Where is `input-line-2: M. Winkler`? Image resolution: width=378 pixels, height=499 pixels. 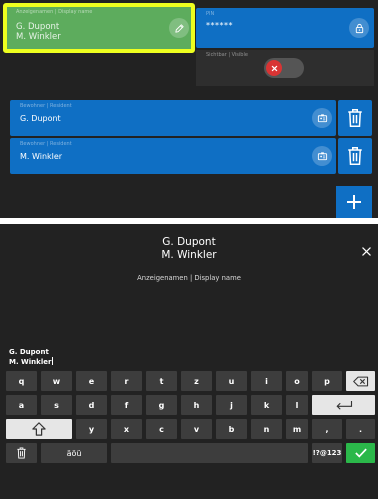
input-line-2: M. Winkler is located at coordinates (30, 362).